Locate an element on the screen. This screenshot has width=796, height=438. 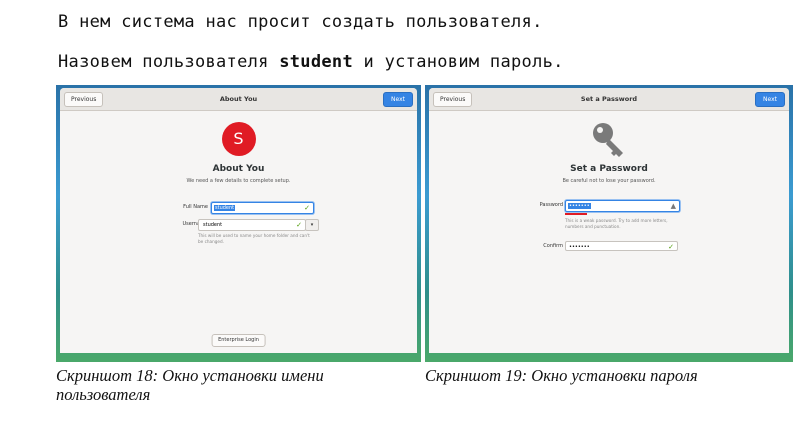
avatar: S is located at coordinates (238, 139).